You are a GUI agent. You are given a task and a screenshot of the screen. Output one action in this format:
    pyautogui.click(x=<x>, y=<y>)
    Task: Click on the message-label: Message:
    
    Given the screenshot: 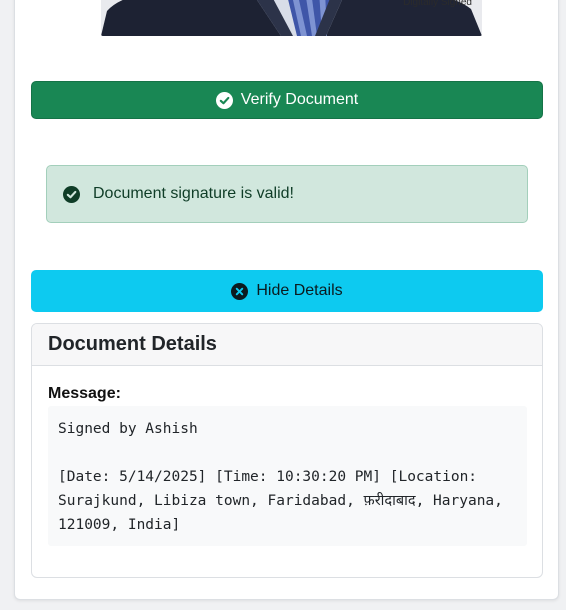 What is the action you would take?
    pyautogui.click(x=84, y=393)
    